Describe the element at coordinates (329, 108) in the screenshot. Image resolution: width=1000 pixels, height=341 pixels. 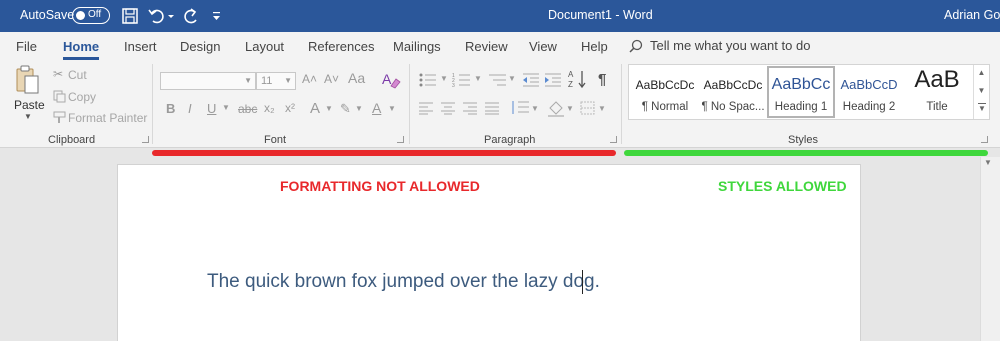
I see `text-effects-dropdown-icon: ▼` at that location.